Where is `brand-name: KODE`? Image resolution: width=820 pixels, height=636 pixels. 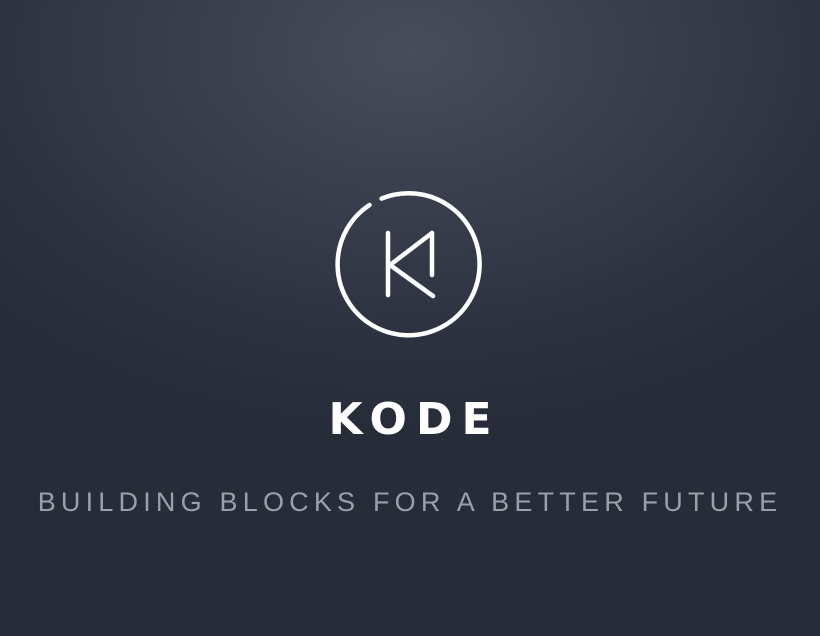
brand-name: KODE is located at coordinates (414, 419).